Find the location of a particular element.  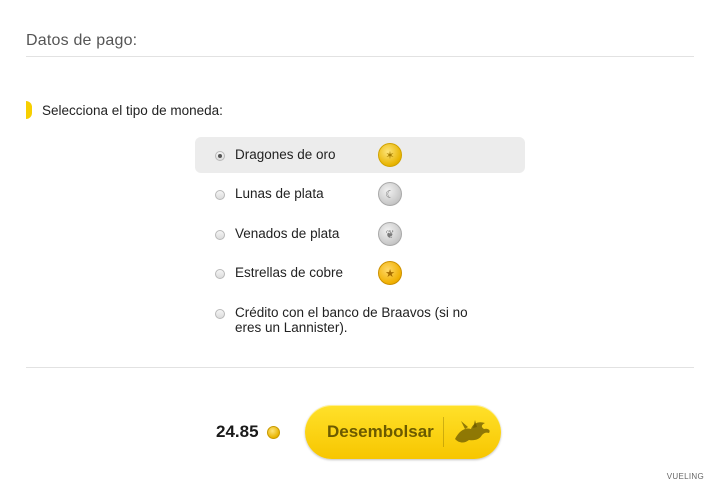

currency-prompt-label: Selecciona el tipo de moneda: is located at coordinates (132, 110).